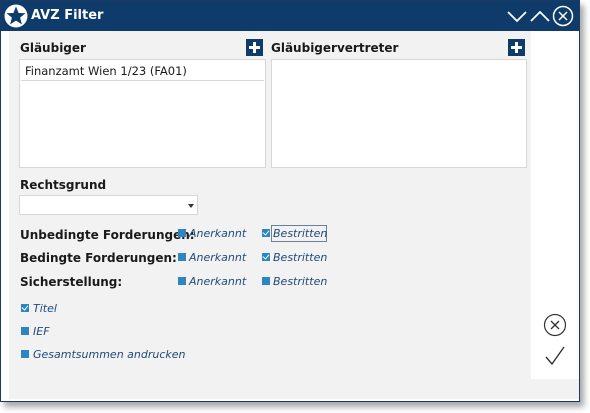 The height and width of the screenshot is (413, 590). What do you see at coordinates (540, 16) in the screenshot?
I see `expand-icon` at bounding box center [540, 16].